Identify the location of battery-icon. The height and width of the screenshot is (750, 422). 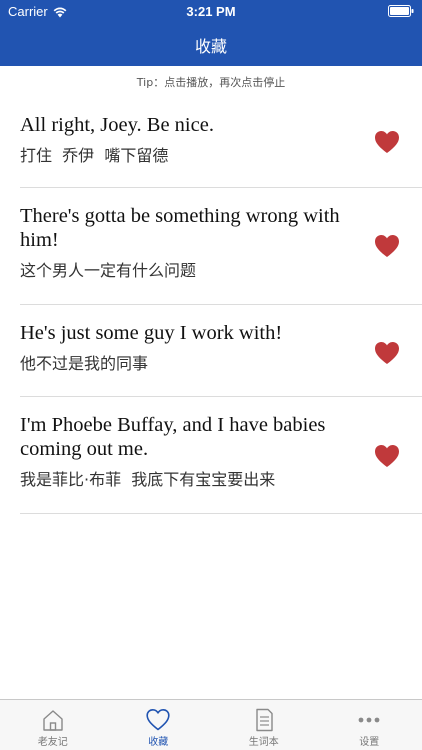
(401, 11).